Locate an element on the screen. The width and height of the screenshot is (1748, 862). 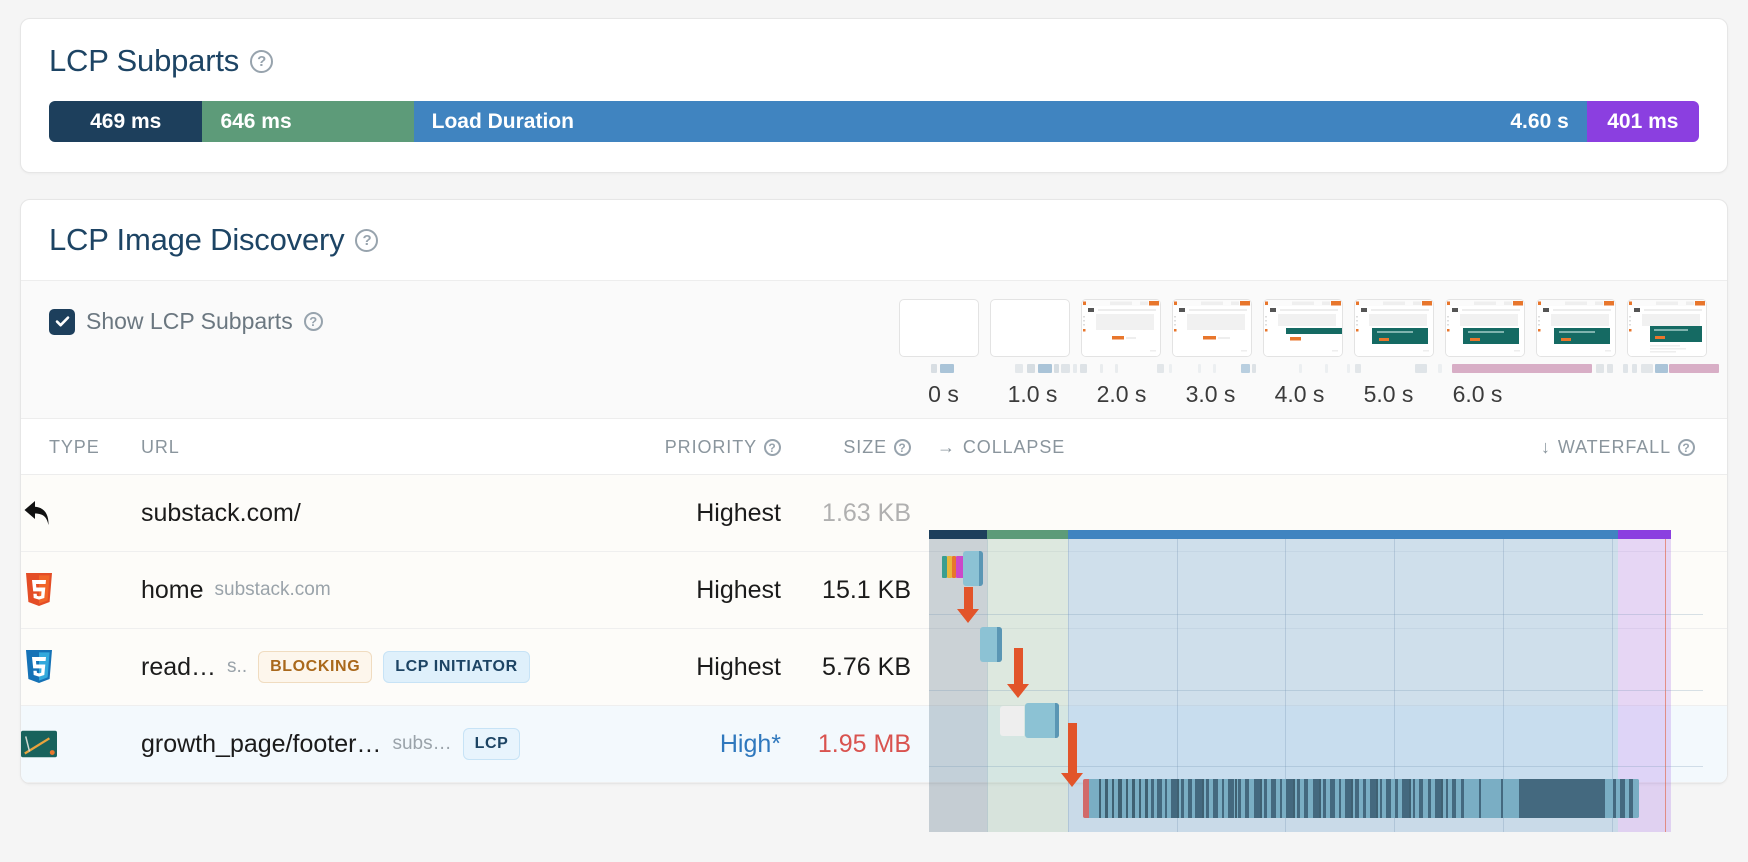
column-header-size: SIZE ? is located at coordinates (846, 447).